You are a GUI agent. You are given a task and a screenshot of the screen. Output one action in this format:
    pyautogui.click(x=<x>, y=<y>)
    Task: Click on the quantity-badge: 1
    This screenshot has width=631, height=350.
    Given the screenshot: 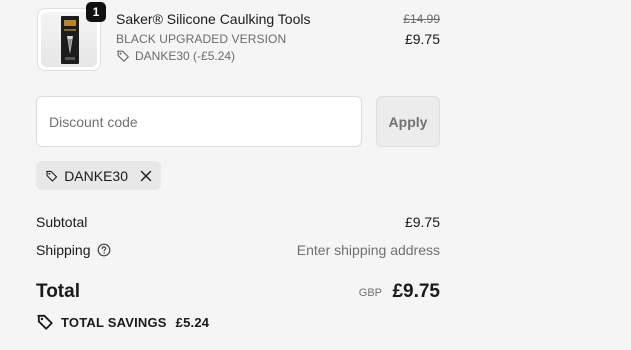 What is the action you would take?
    pyautogui.click(x=96, y=12)
    